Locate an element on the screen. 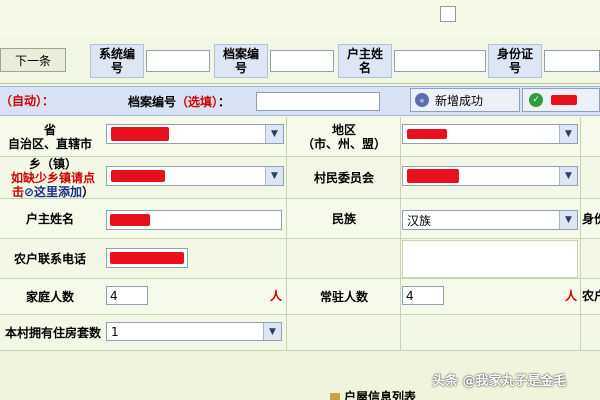 Image resolution: width=600 pixels, height=400 pixels. check-icon: ✓ is located at coordinates (536, 100).